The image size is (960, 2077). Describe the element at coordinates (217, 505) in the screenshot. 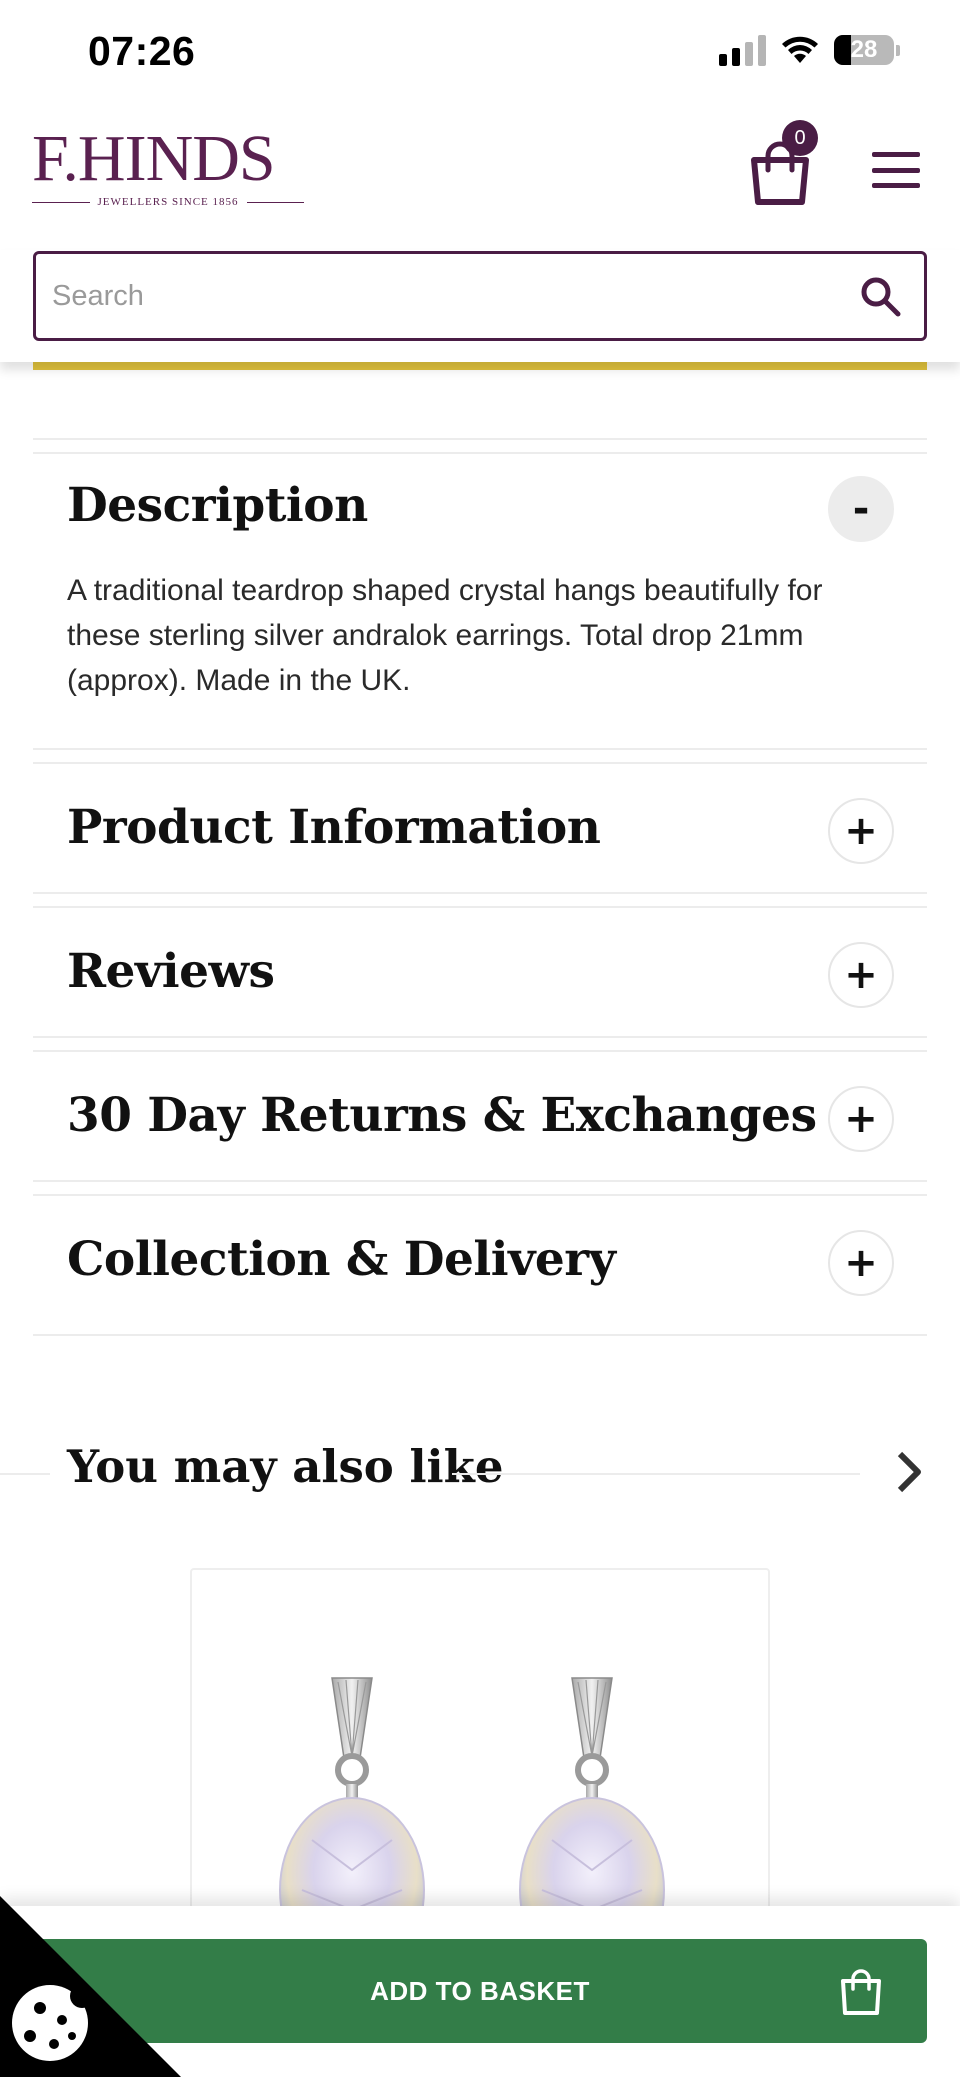

I see `accordion-title: Description` at that location.